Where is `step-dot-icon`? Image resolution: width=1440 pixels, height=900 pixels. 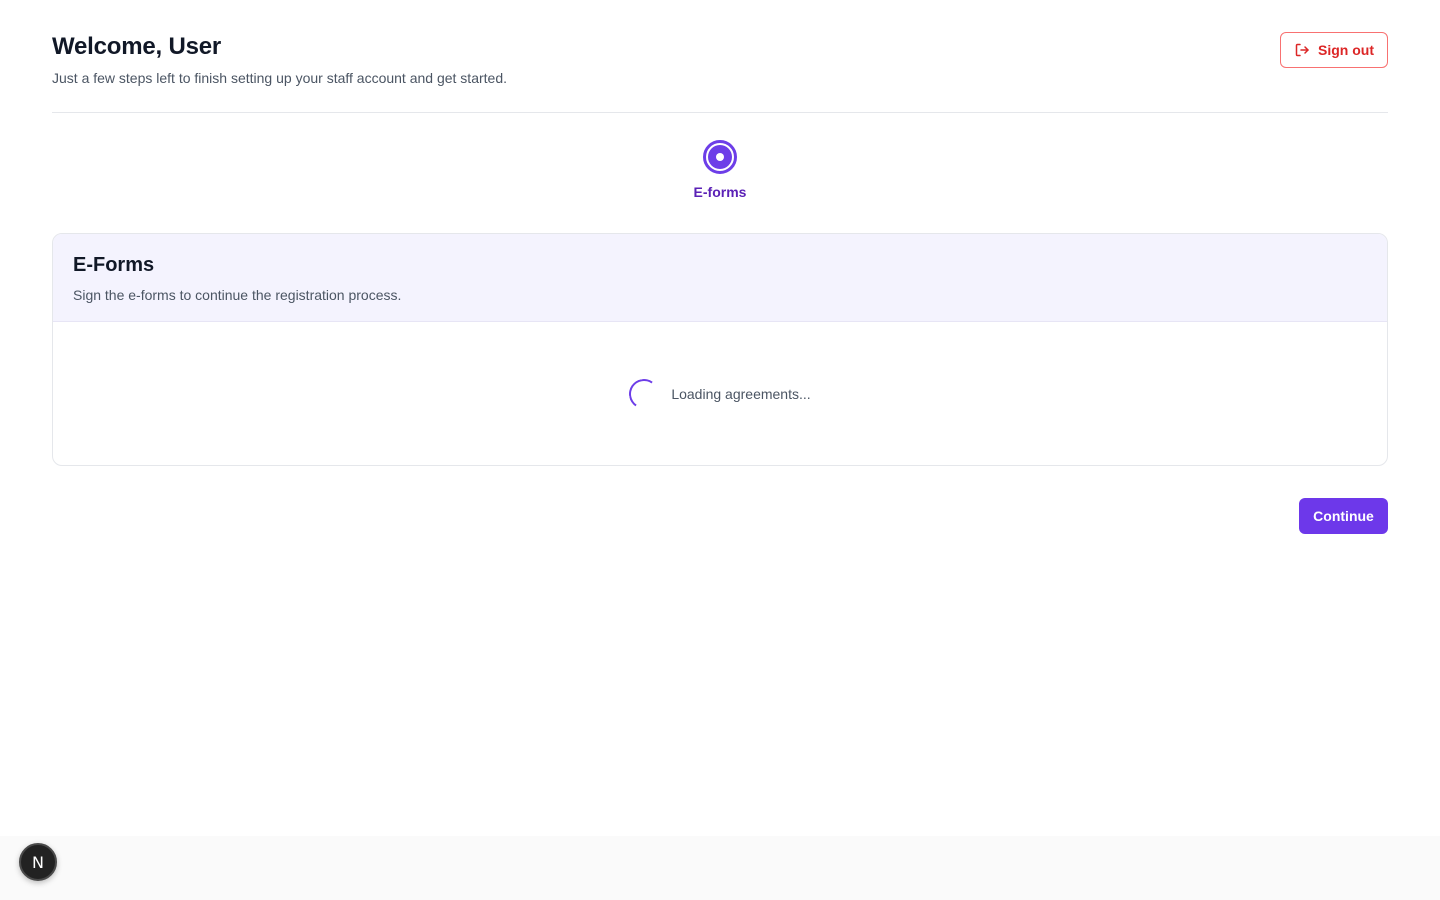 step-dot-icon is located at coordinates (720, 157).